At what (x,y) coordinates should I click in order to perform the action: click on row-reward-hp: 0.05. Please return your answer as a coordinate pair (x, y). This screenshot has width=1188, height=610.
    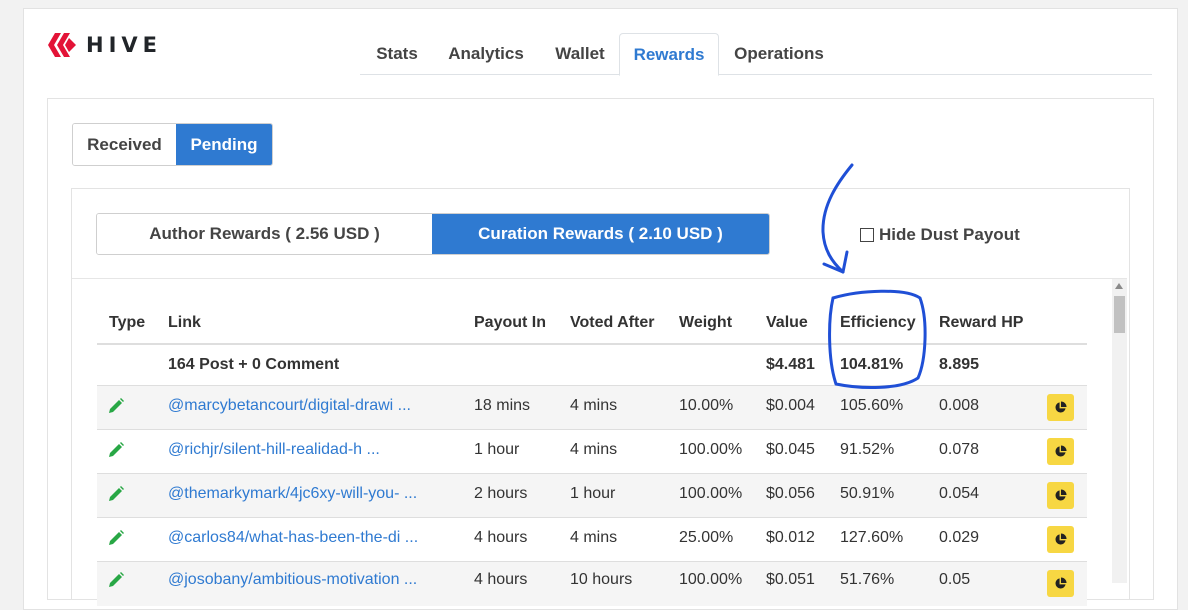
    Looking at the image, I should click on (955, 579).